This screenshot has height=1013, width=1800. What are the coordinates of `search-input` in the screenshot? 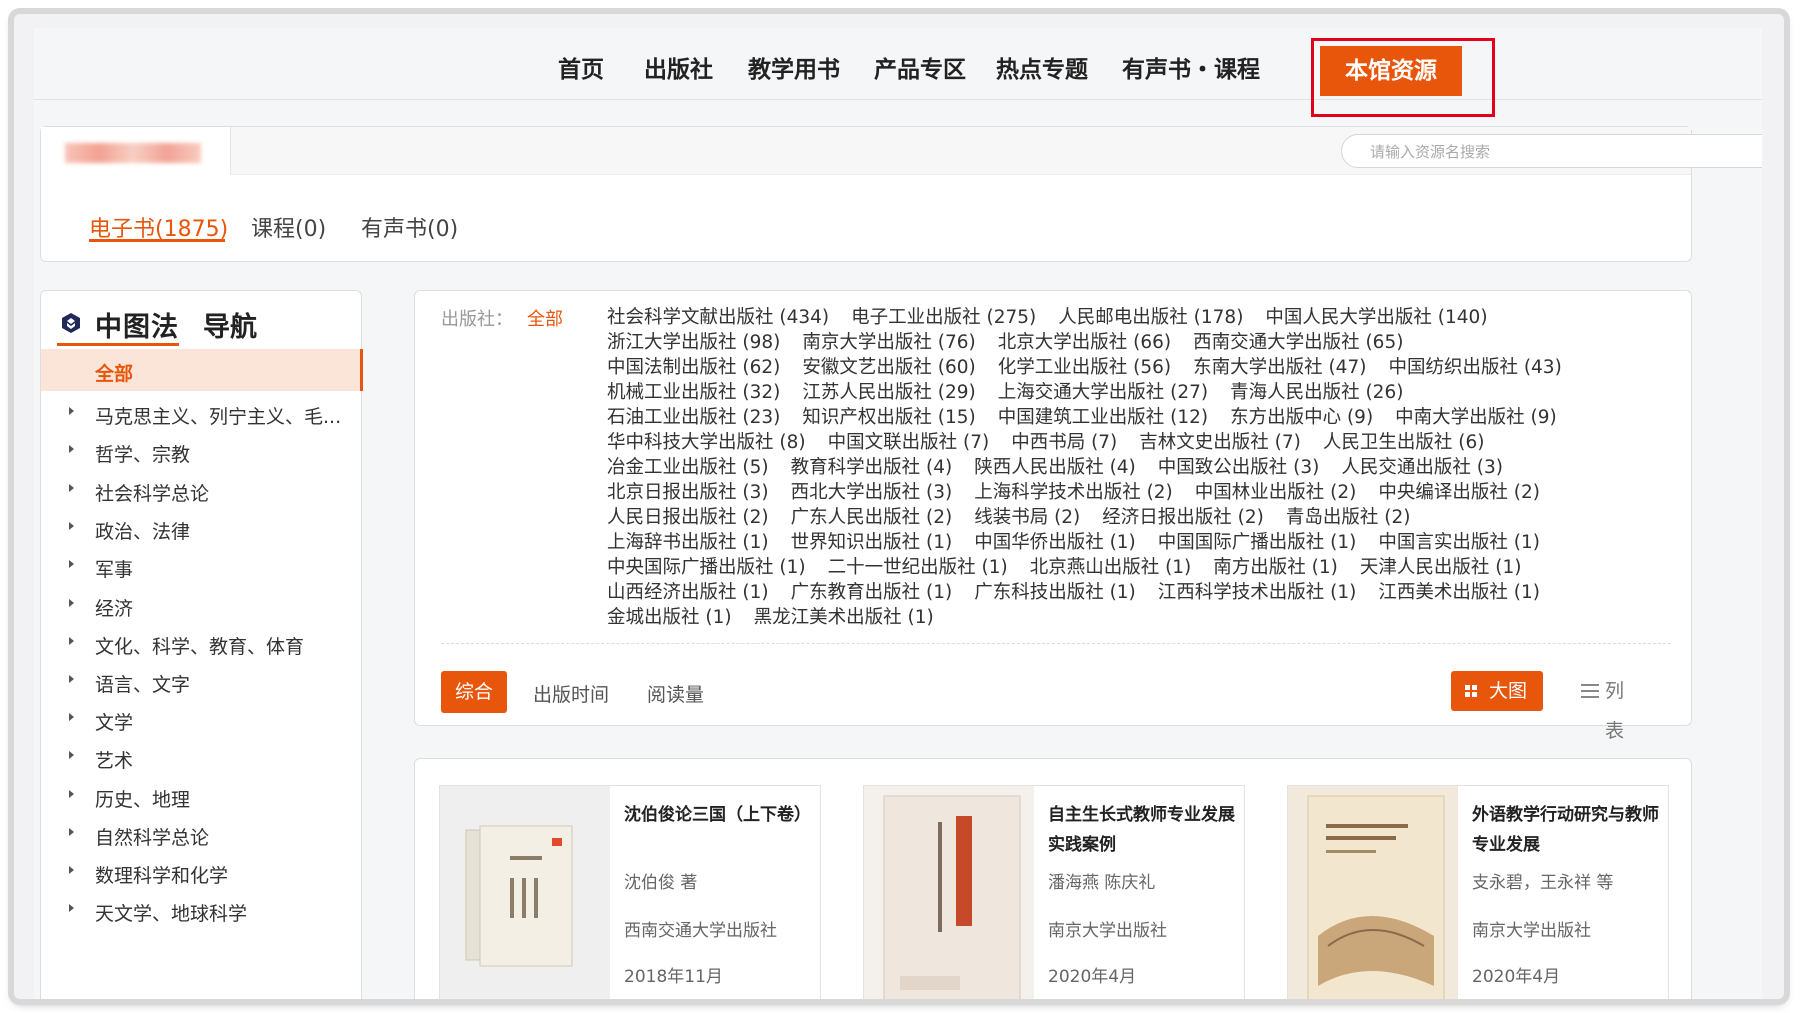 It's located at (1566, 152).